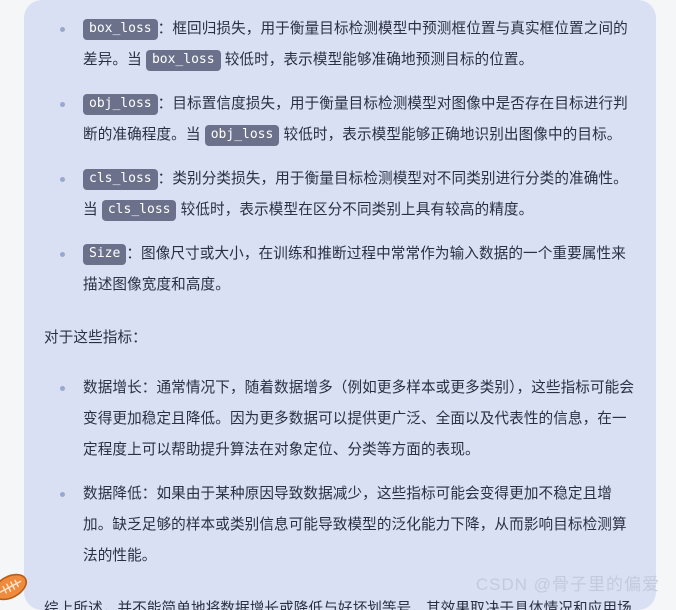  I want to click on intro-line: 对于这些指标：, so click(95, 338).